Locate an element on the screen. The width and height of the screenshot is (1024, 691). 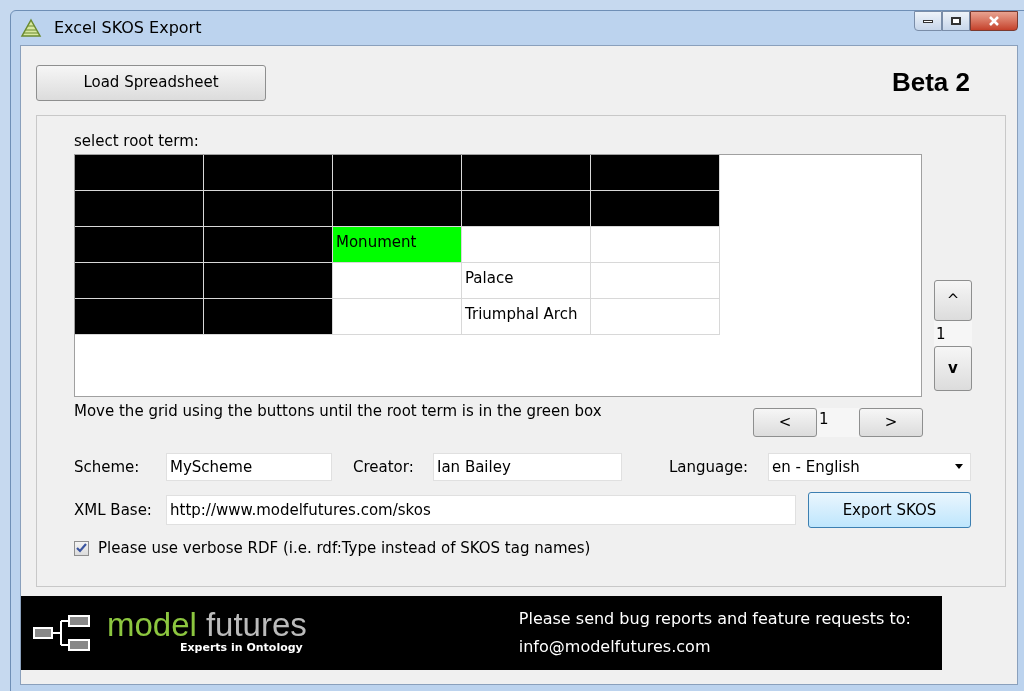
verbose-label: Please use verbose RDF (i.e. rdf:Type instead of SKOS tag names) is located at coordinates (344, 548).